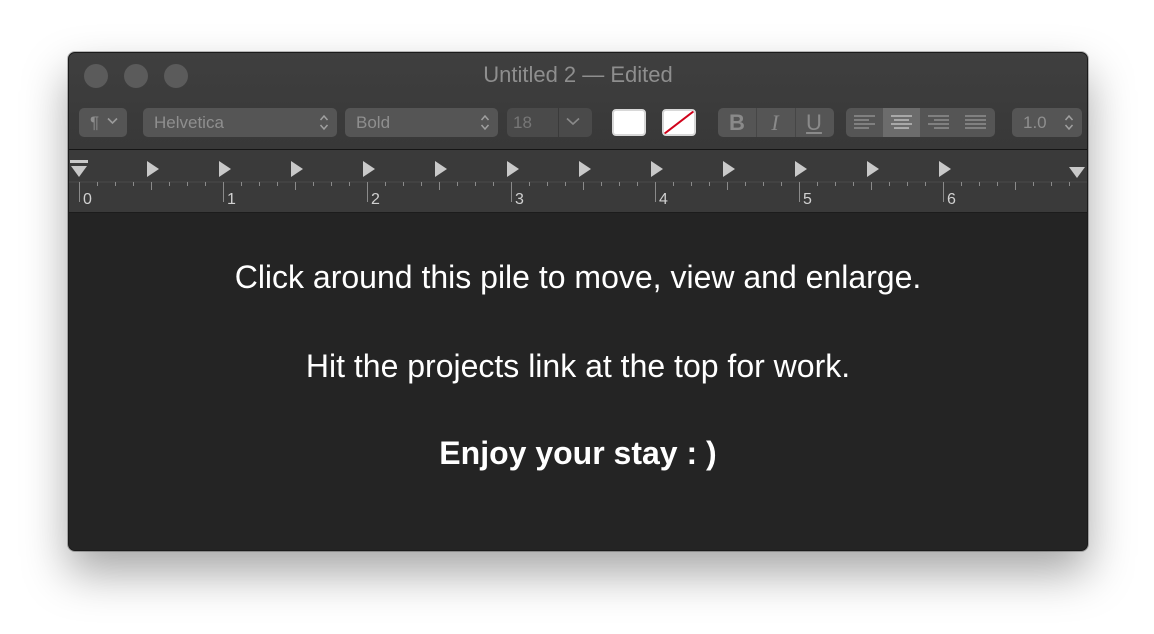 This screenshot has height=634, width=1154. I want to click on left-indent-marker, so click(79, 171).